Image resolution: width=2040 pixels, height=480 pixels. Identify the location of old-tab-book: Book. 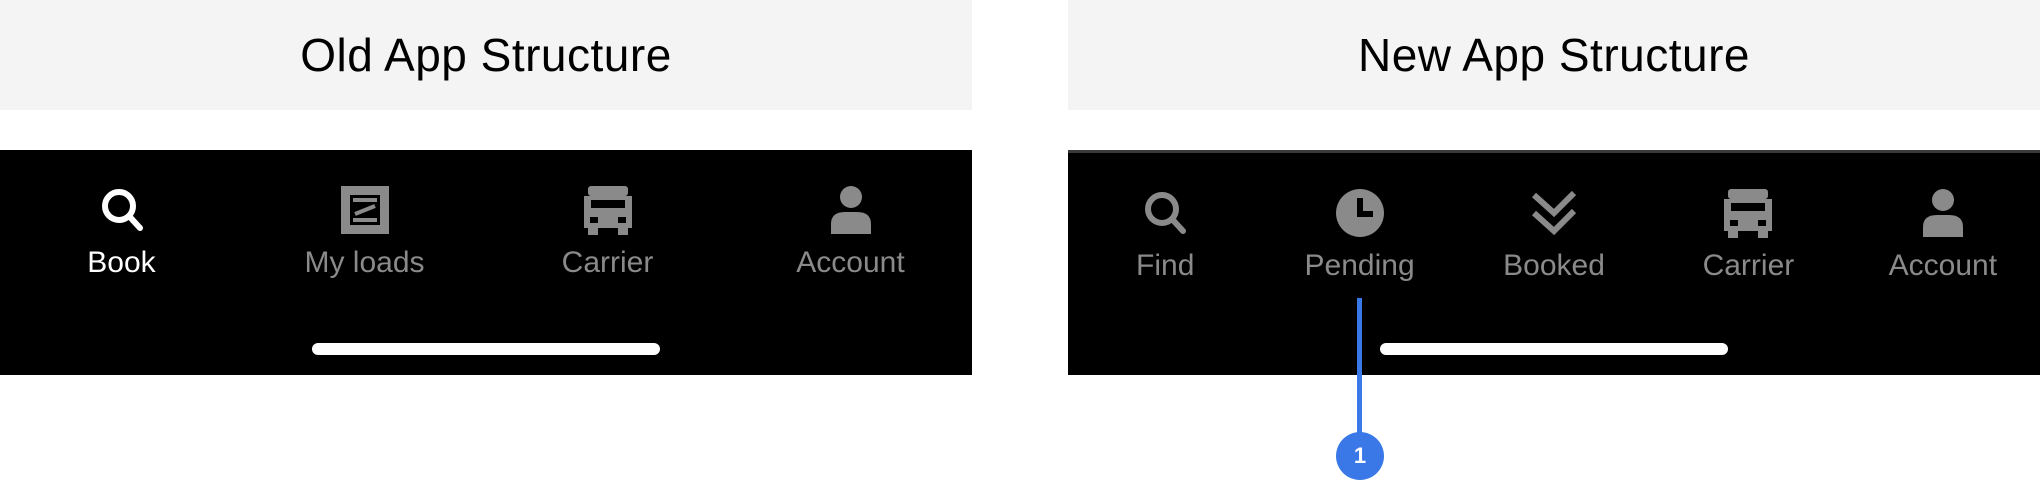
(121, 230).